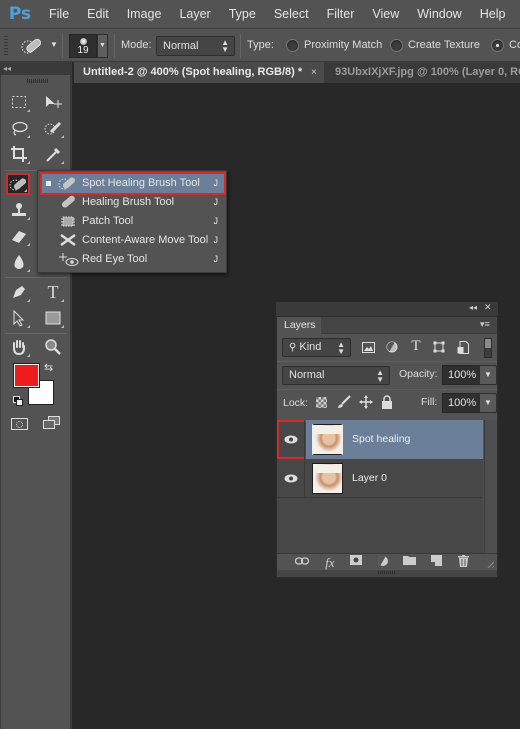 Image resolution: width=520 pixels, height=729 pixels. What do you see at coordinates (53, 128) in the screenshot?
I see `tool-quick-selection` at bounding box center [53, 128].